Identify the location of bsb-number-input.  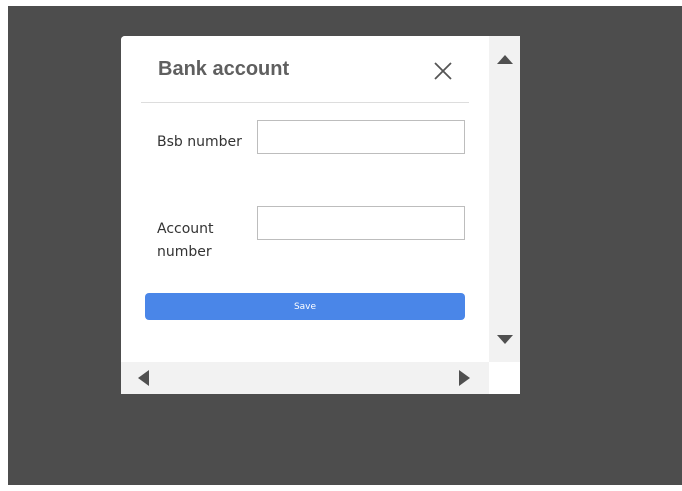
(361, 137).